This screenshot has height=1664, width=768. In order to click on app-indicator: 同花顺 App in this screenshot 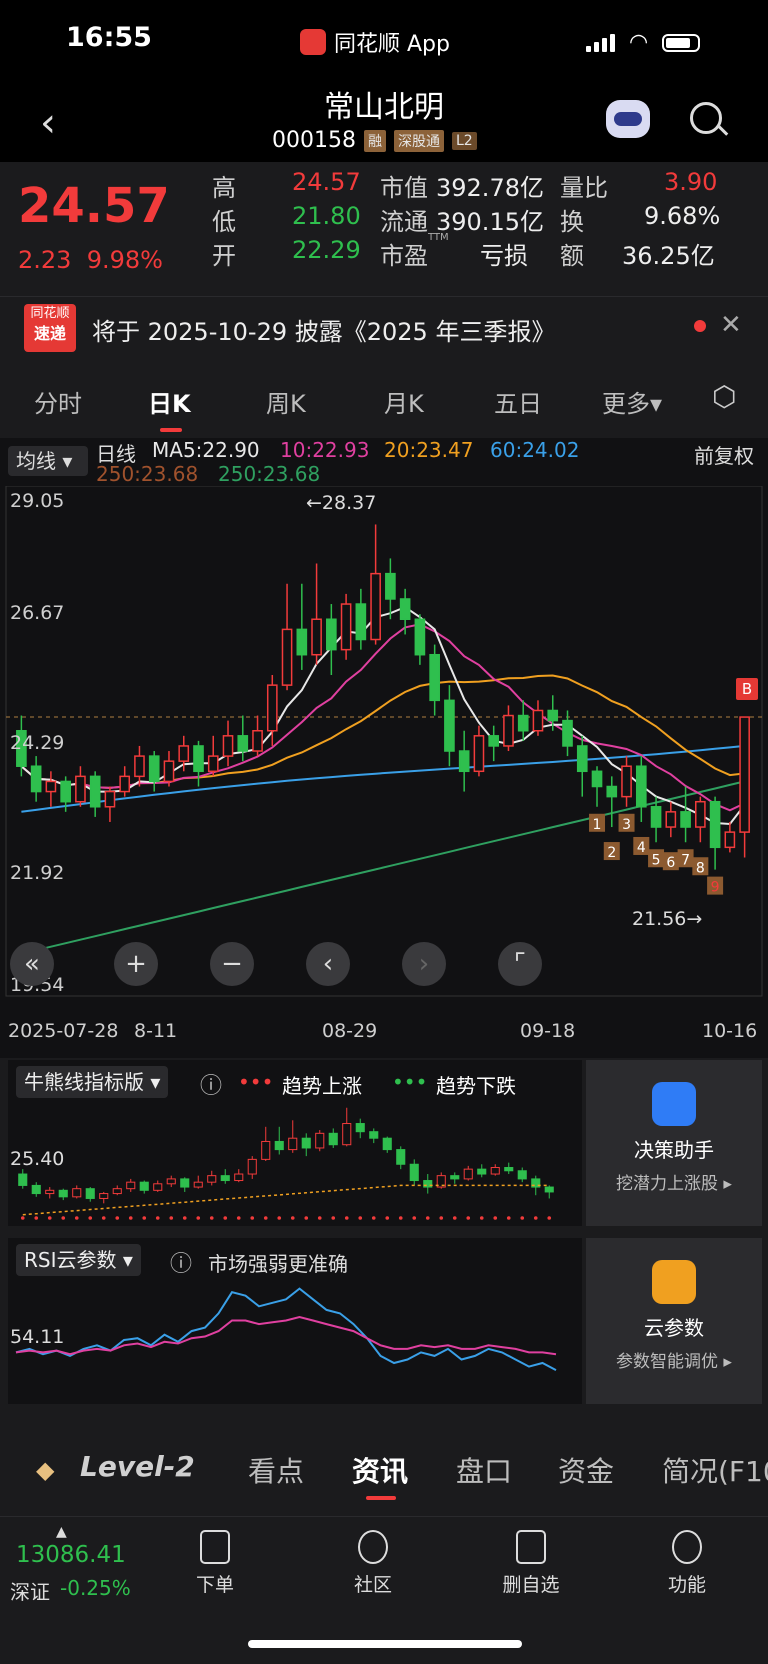, I will do `click(375, 42)`.